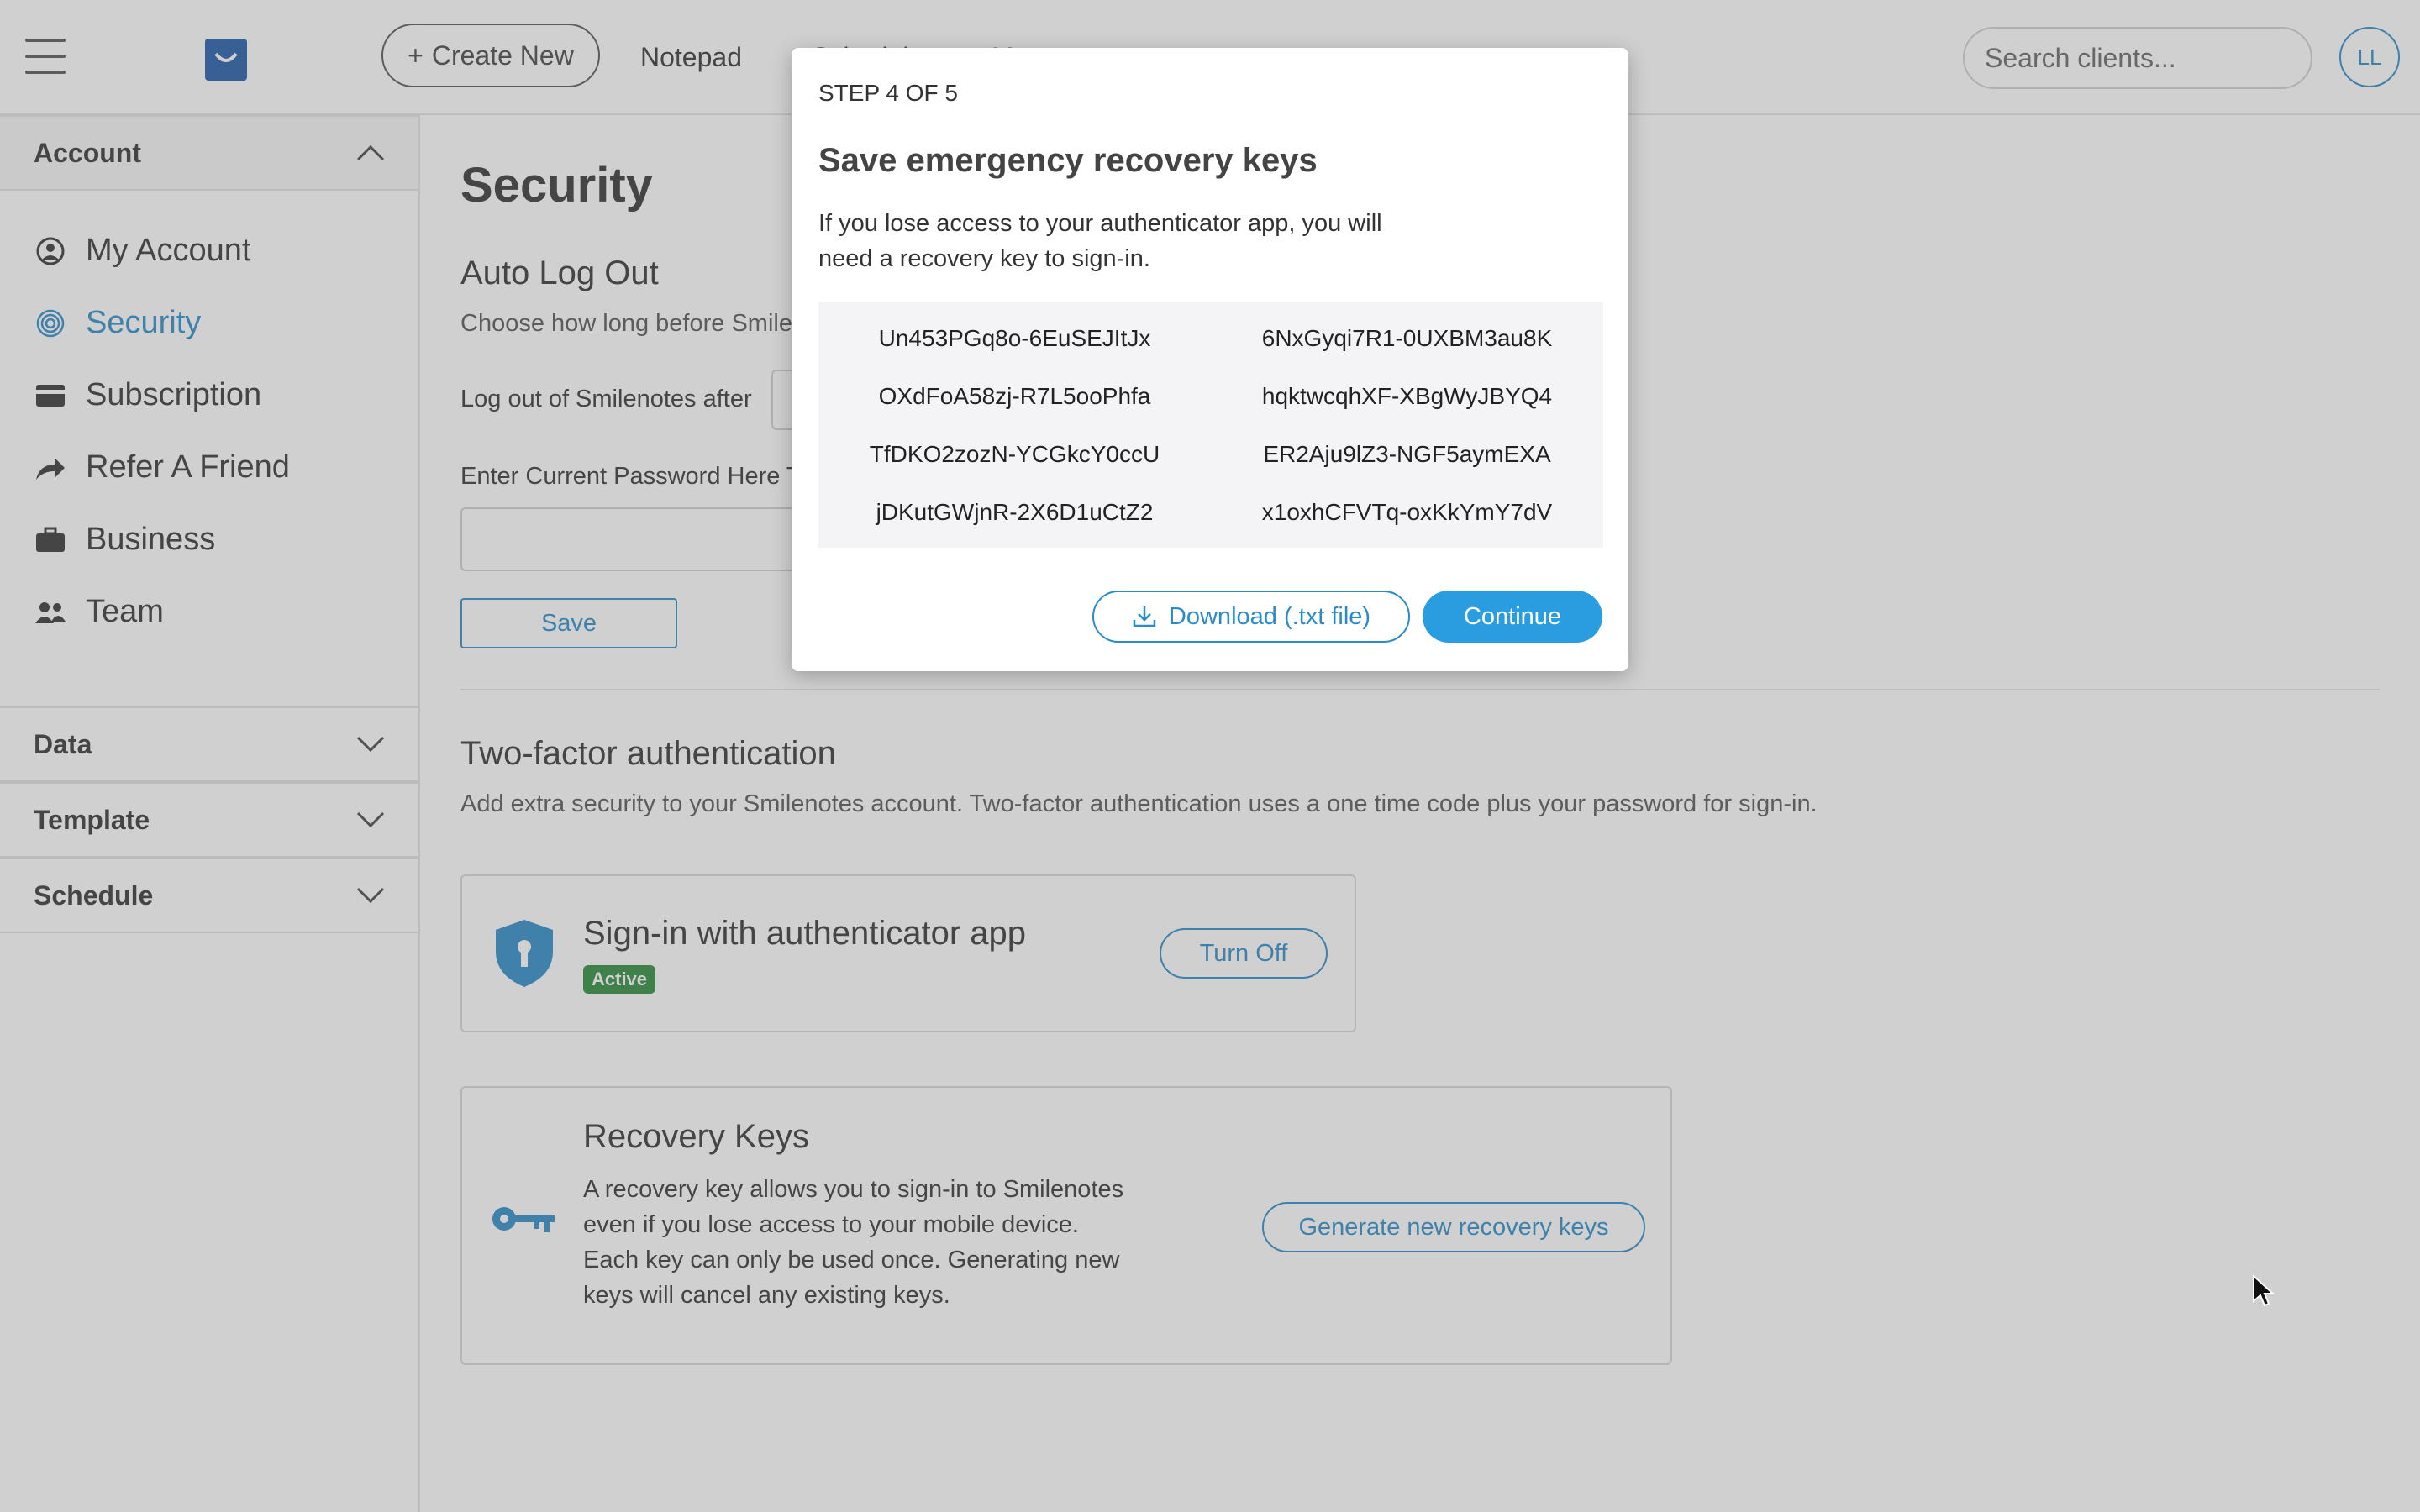  Describe the element at coordinates (888, 93) in the screenshot. I see `step-indicator: STEP 4 OF 5` at that location.